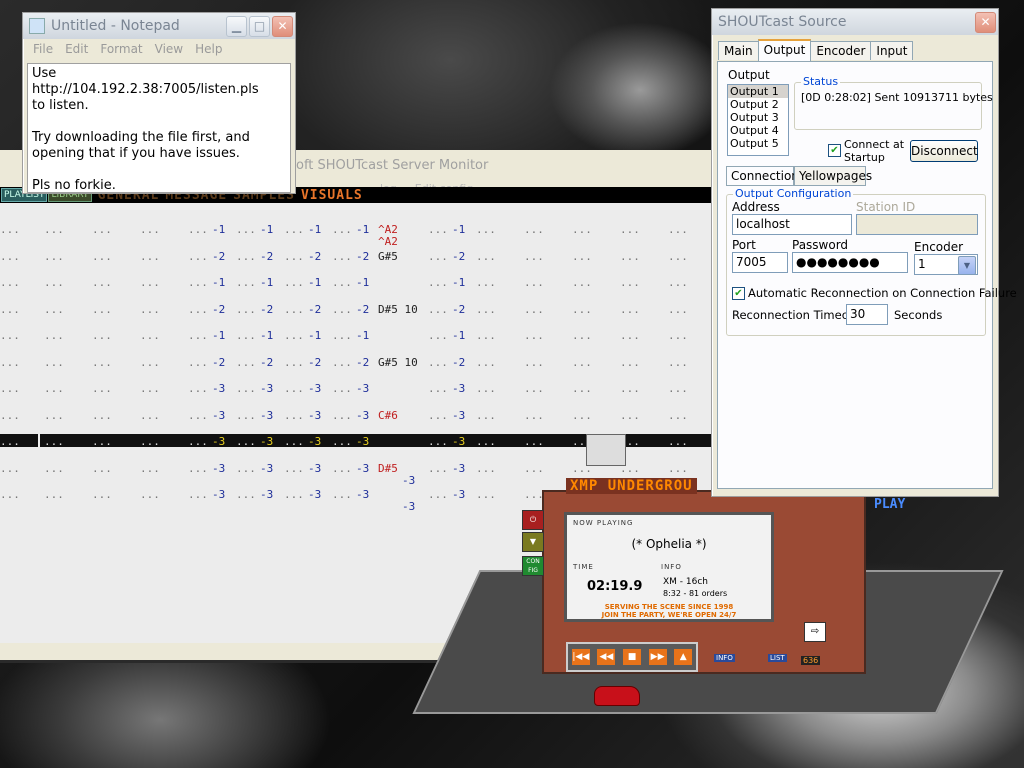  Describe the element at coordinates (76, 49) in the screenshot. I see `menu-edit: Edit` at that location.